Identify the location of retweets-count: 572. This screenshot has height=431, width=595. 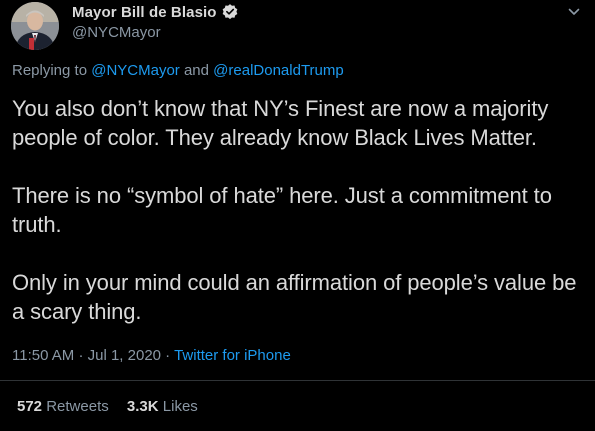
(30, 406).